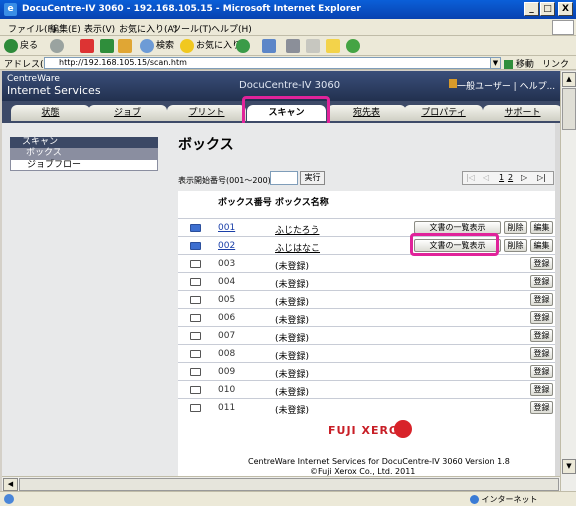  What do you see at coordinates (297, 229) in the screenshot?
I see `box-name-link: ふじたろう` at bounding box center [297, 229].